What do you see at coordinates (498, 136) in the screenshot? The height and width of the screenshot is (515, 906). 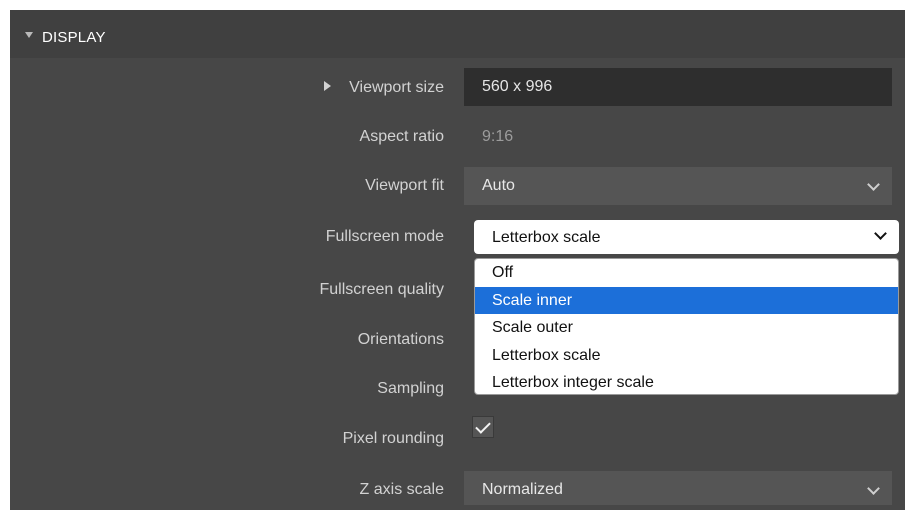 I see `aspect-ratio-value: 9:16` at bounding box center [498, 136].